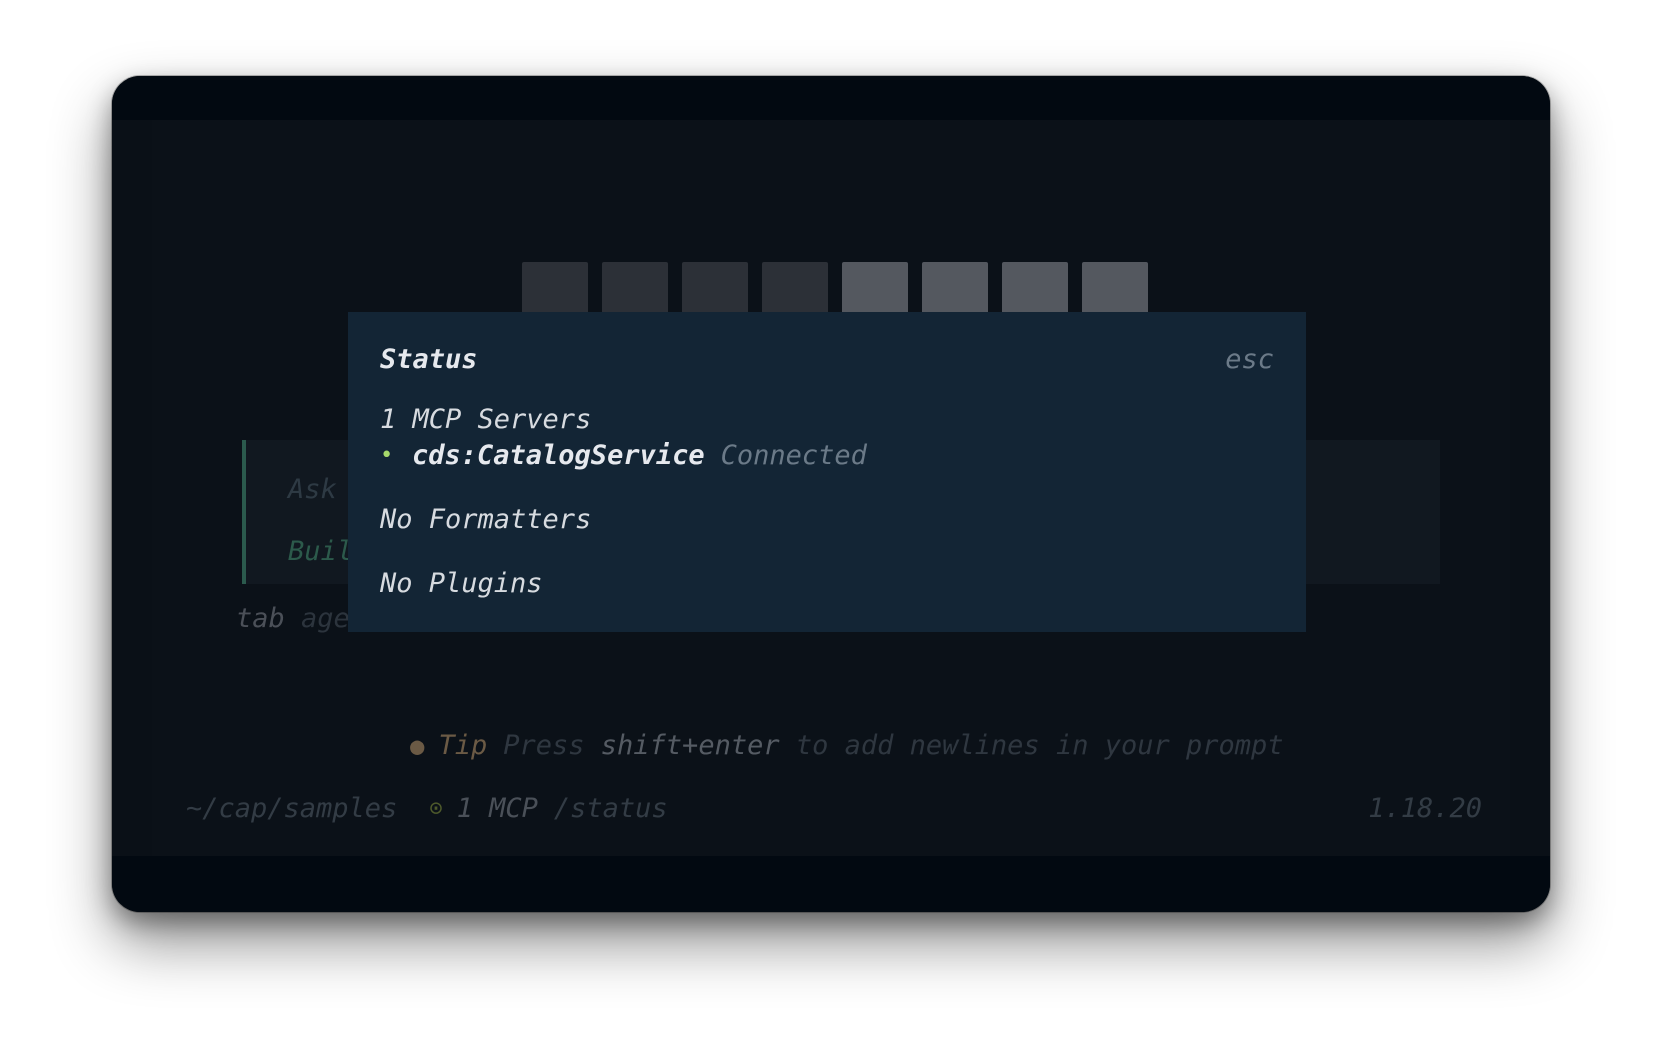  What do you see at coordinates (292, 808) in the screenshot?
I see `working-directory: ~/cap/samples` at bounding box center [292, 808].